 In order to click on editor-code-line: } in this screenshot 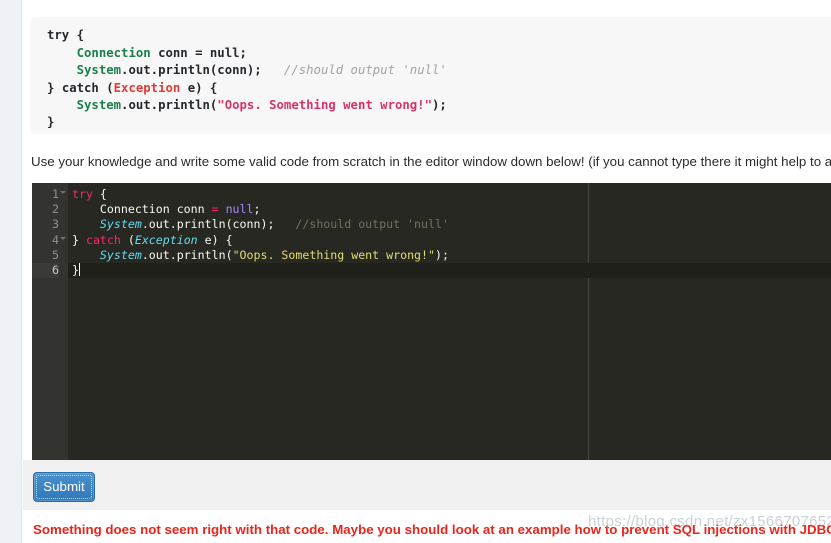, I will do `click(449, 270)`.